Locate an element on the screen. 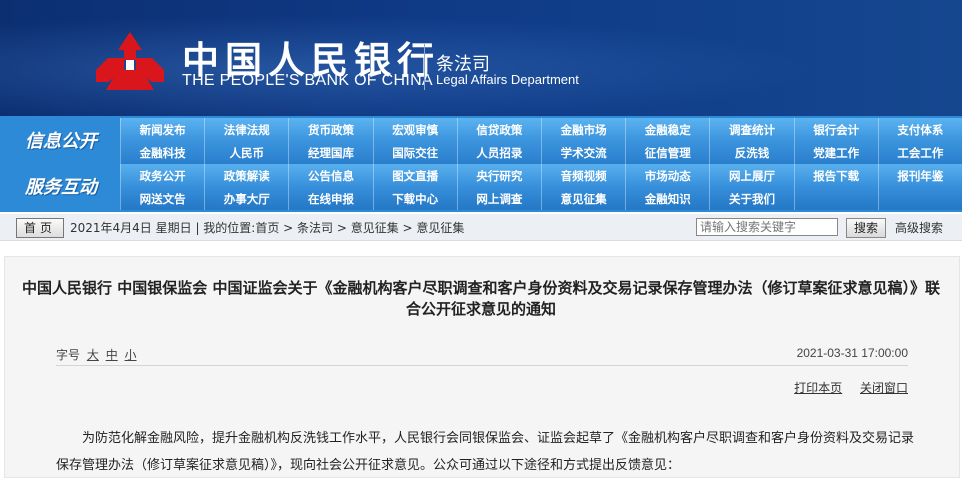 The height and width of the screenshot is (479, 962). nav-item: 金融市场 is located at coordinates (583, 129).